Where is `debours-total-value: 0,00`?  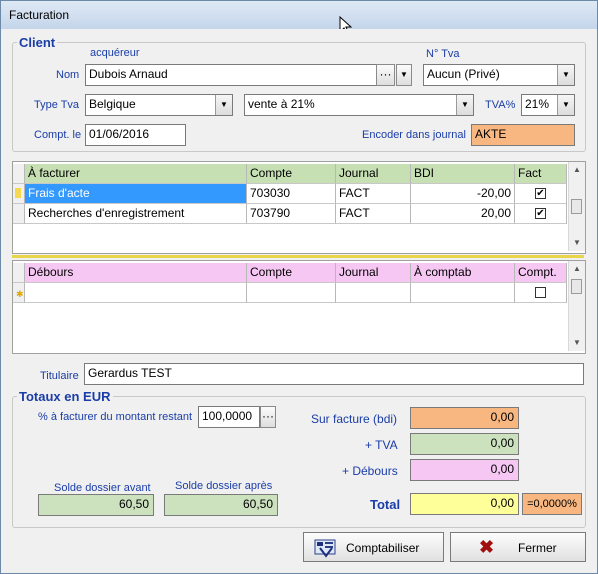
debours-total-value: 0,00 is located at coordinates (464, 470).